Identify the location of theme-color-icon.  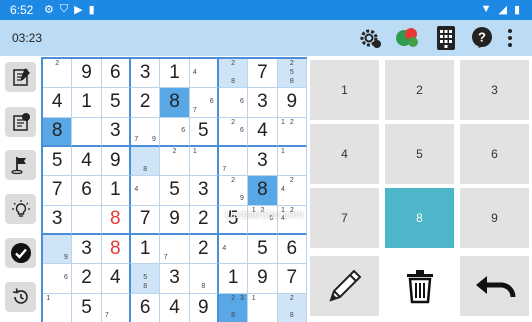
(408, 38).